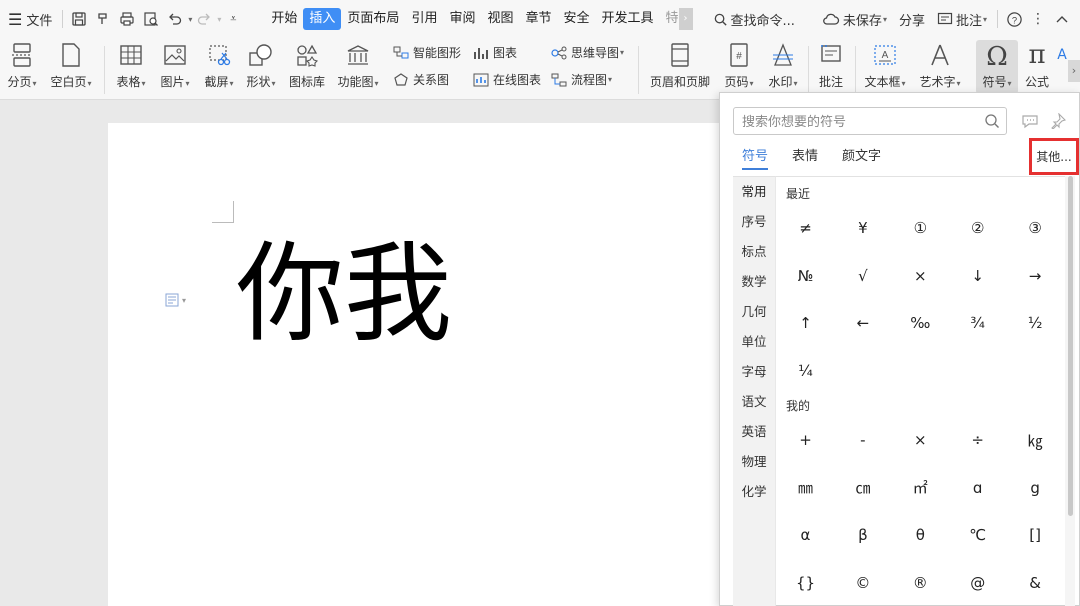 The height and width of the screenshot is (606, 1080). Describe the element at coordinates (962, 19) in the screenshot. I see `comment-menu: 批注 ▾` at that location.